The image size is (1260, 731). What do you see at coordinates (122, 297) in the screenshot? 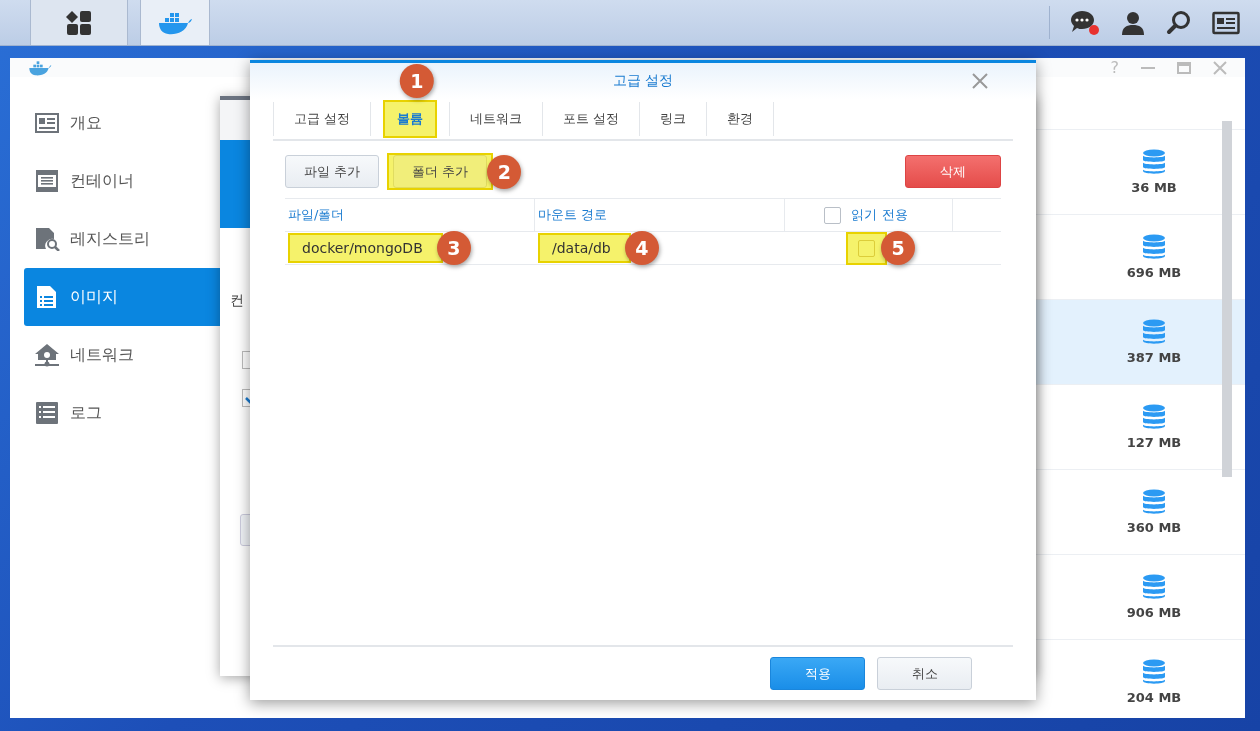
I see `sidebar-item: 이미지` at bounding box center [122, 297].